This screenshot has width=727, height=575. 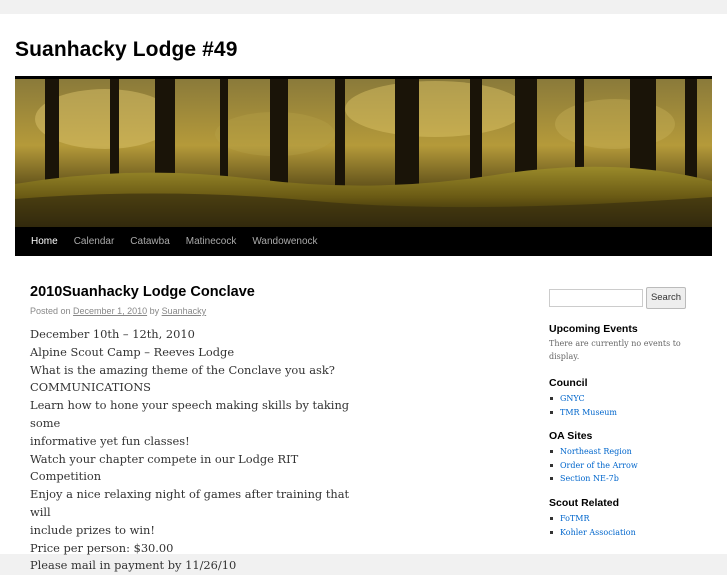 I want to click on link-kohler-association: Kohler Association, so click(x=619, y=533).